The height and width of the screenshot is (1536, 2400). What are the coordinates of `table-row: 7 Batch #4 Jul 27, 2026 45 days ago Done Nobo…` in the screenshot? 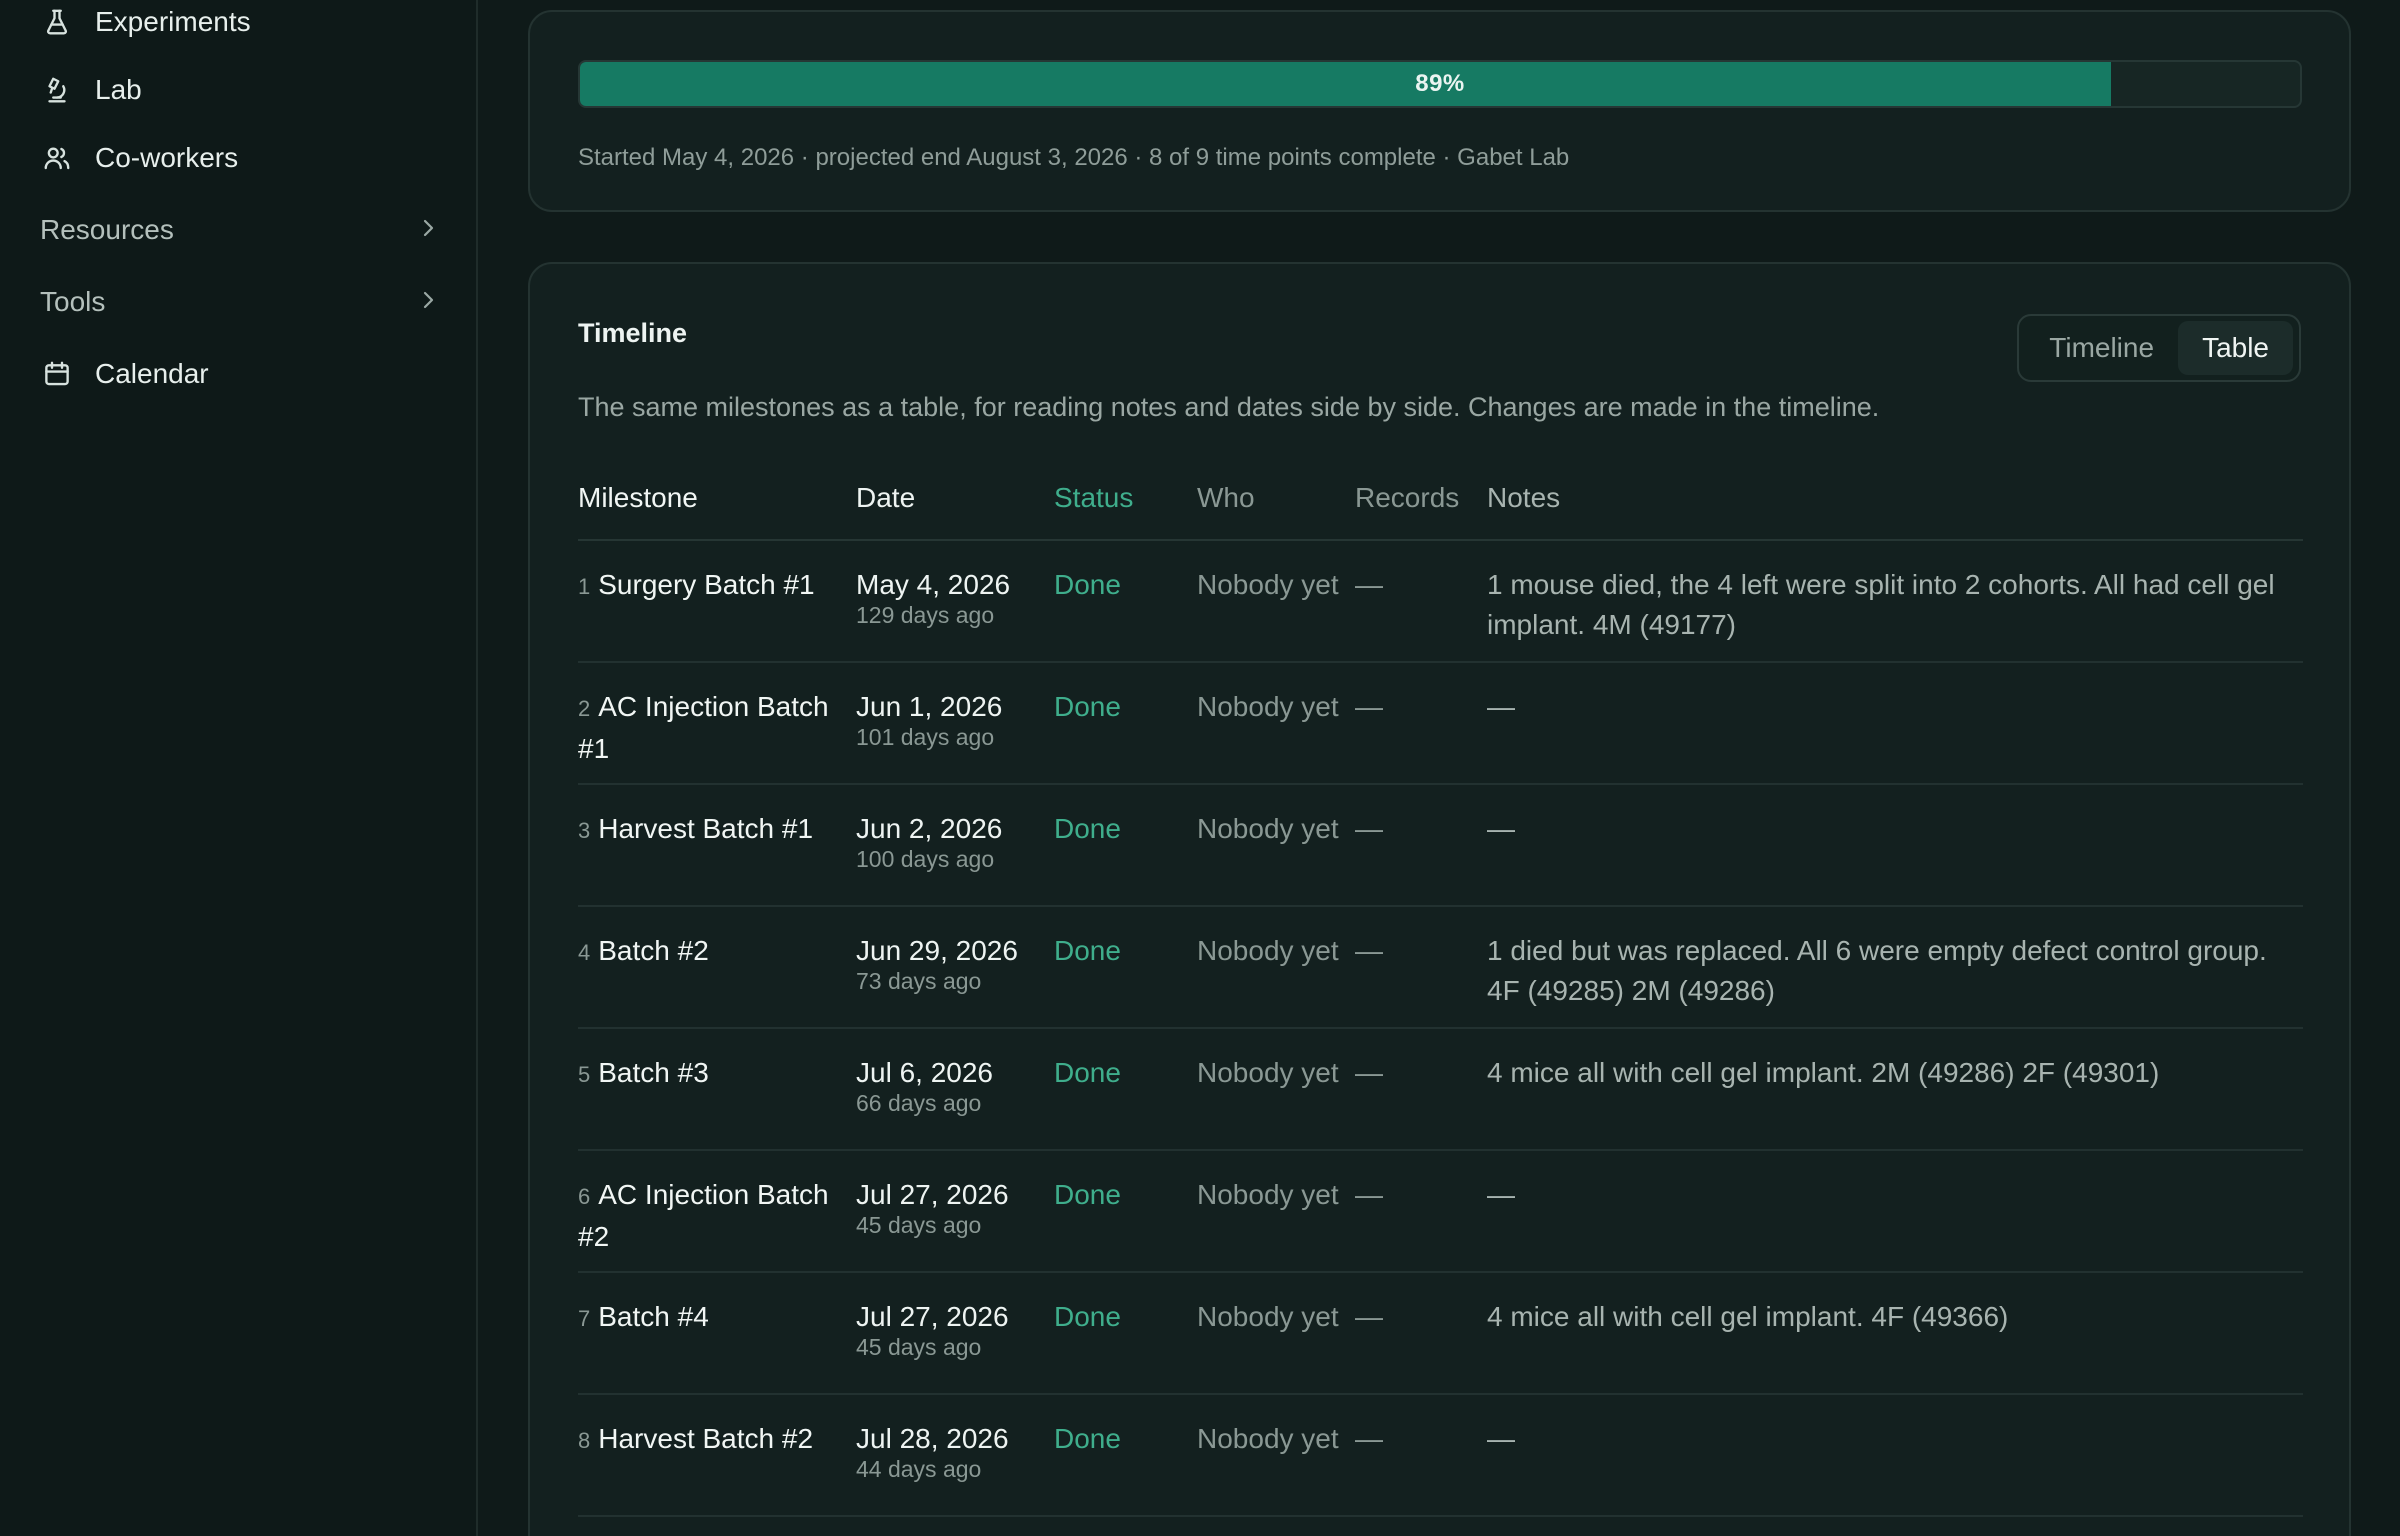 It's located at (1440, 1333).